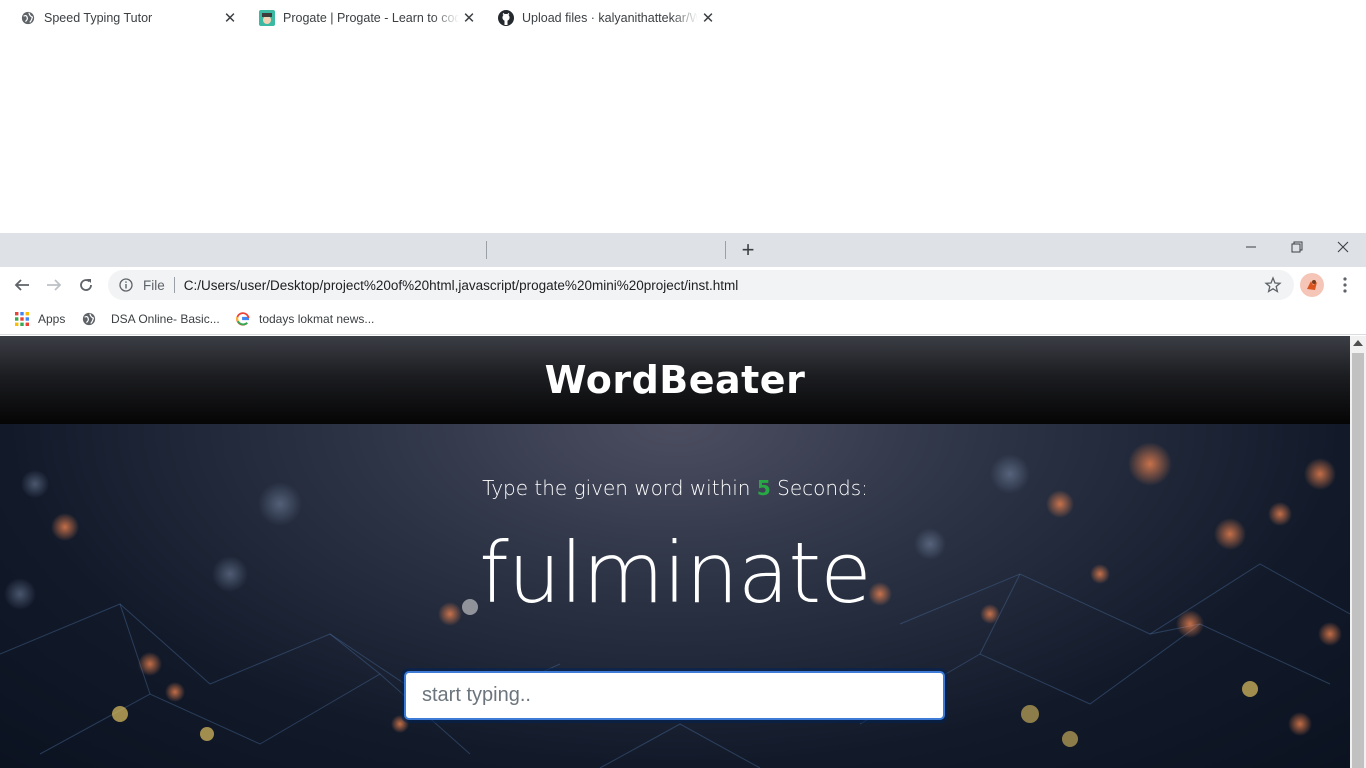  What do you see at coordinates (52, 319) in the screenshot?
I see `bookmark-label: Apps` at bounding box center [52, 319].